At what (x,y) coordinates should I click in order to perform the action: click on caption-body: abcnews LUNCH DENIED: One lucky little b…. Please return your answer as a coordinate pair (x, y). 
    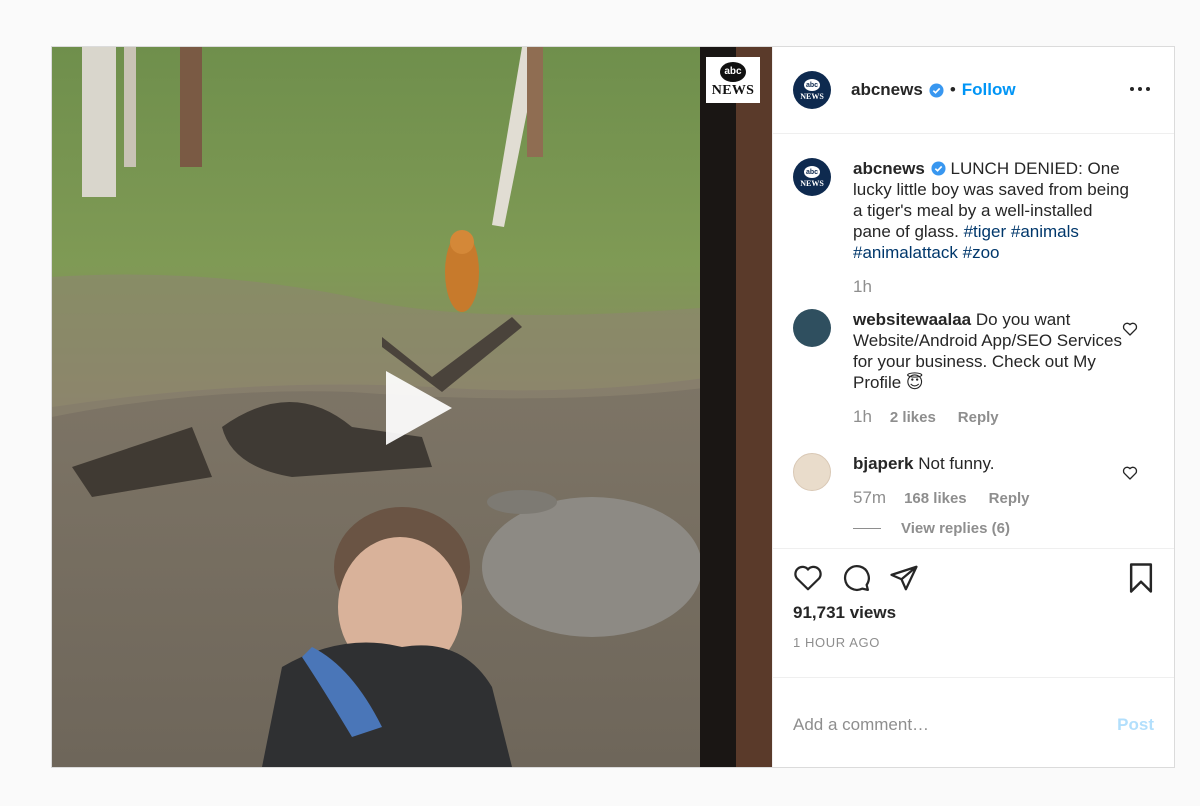
    Looking at the image, I should click on (993, 227).